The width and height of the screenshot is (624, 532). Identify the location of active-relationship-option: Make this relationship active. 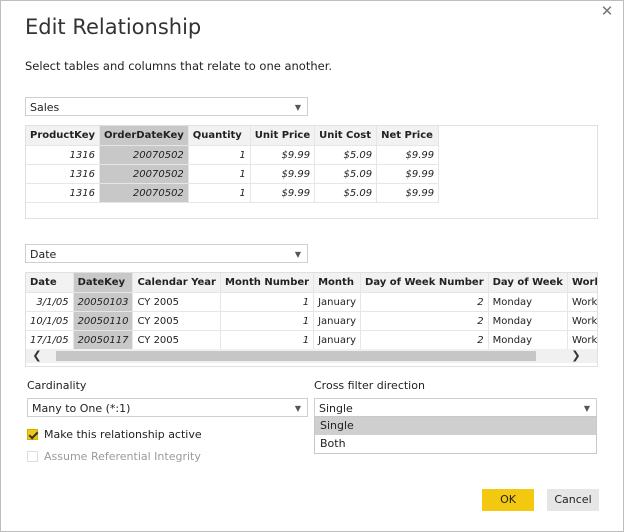
(157, 434).